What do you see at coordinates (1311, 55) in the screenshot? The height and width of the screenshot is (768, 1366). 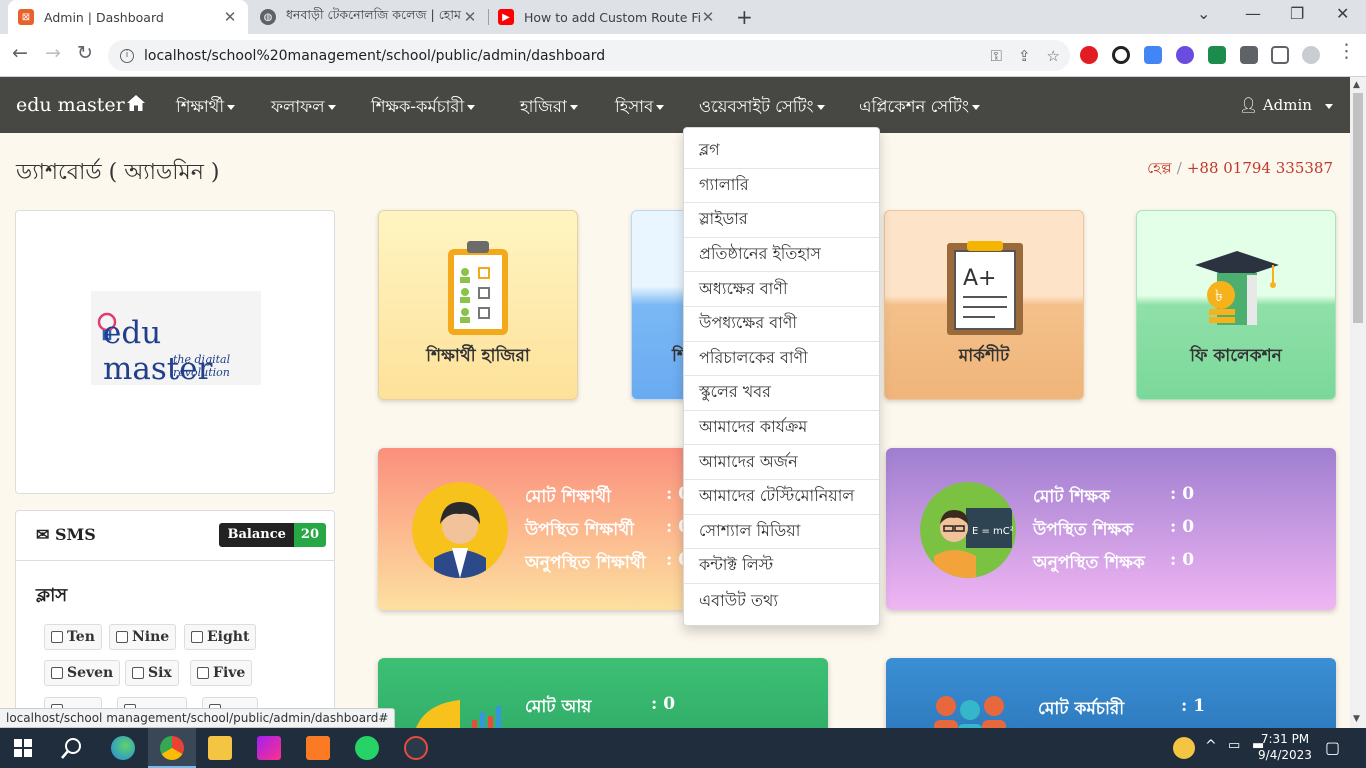 I see `profile-avatar-icon` at bounding box center [1311, 55].